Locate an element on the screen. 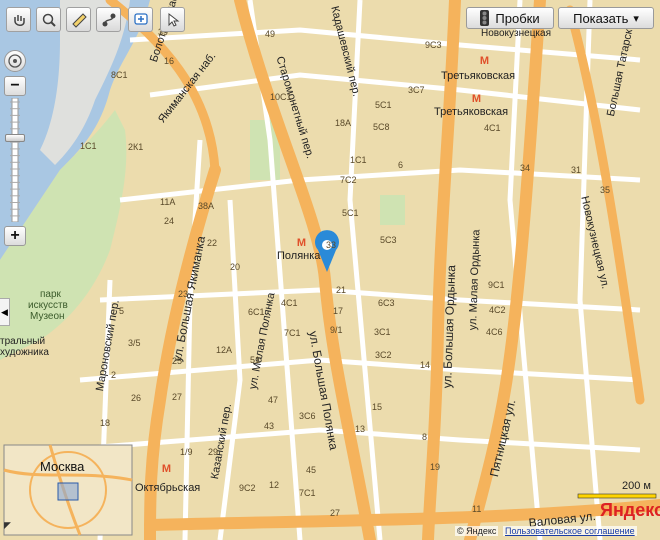  hand-tool-button is located at coordinates (18, 19).